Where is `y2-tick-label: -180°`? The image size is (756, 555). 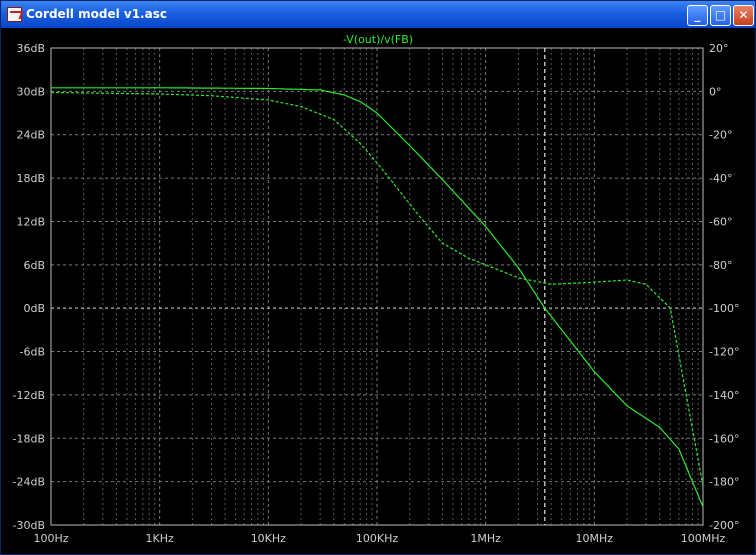
y2-tick-label: -180° is located at coordinates (724, 482).